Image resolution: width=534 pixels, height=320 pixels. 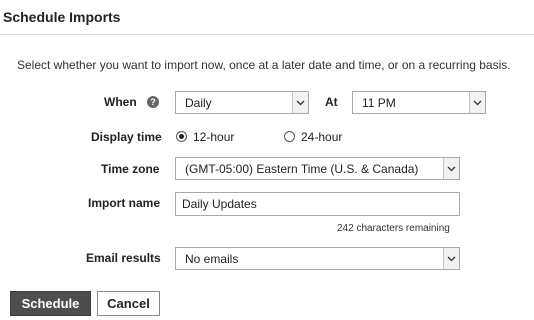 I want to click on at-label: At, so click(x=331, y=102).